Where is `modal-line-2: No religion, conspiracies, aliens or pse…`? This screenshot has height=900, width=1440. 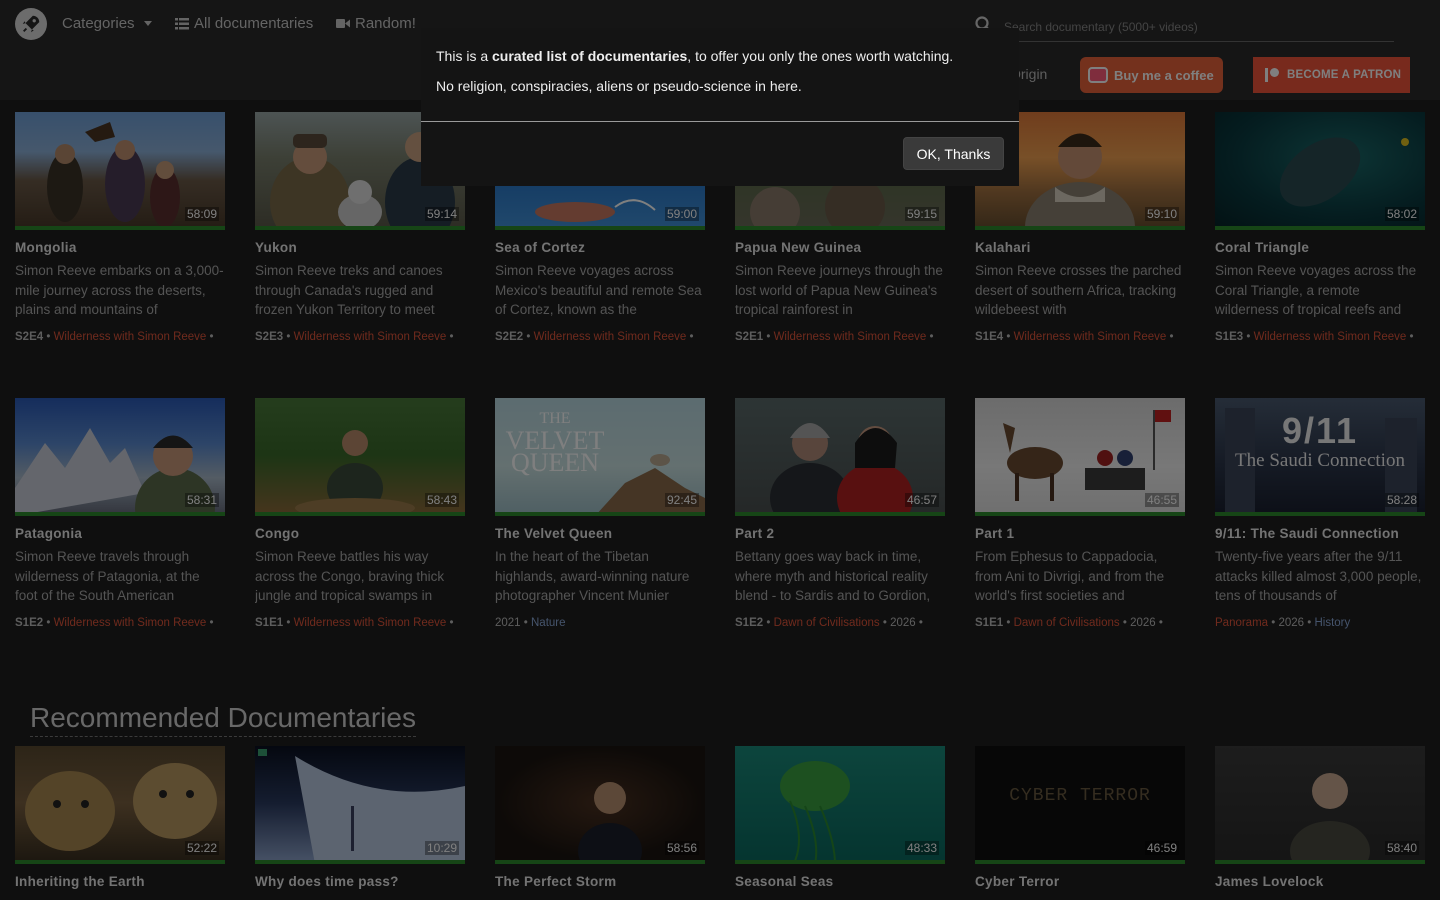
modal-line-2: No religion, conspiracies, aliens or pse… is located at coordinates (619, 86).